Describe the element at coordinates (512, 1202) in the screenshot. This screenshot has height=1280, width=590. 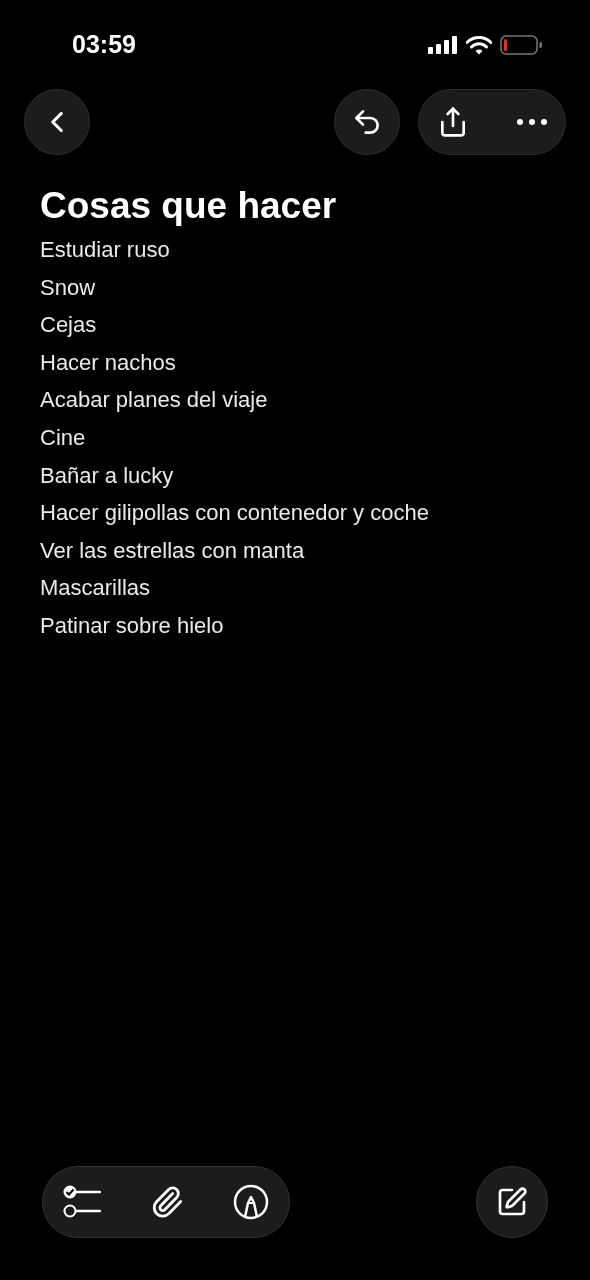
I see `compose-icon` at that location.